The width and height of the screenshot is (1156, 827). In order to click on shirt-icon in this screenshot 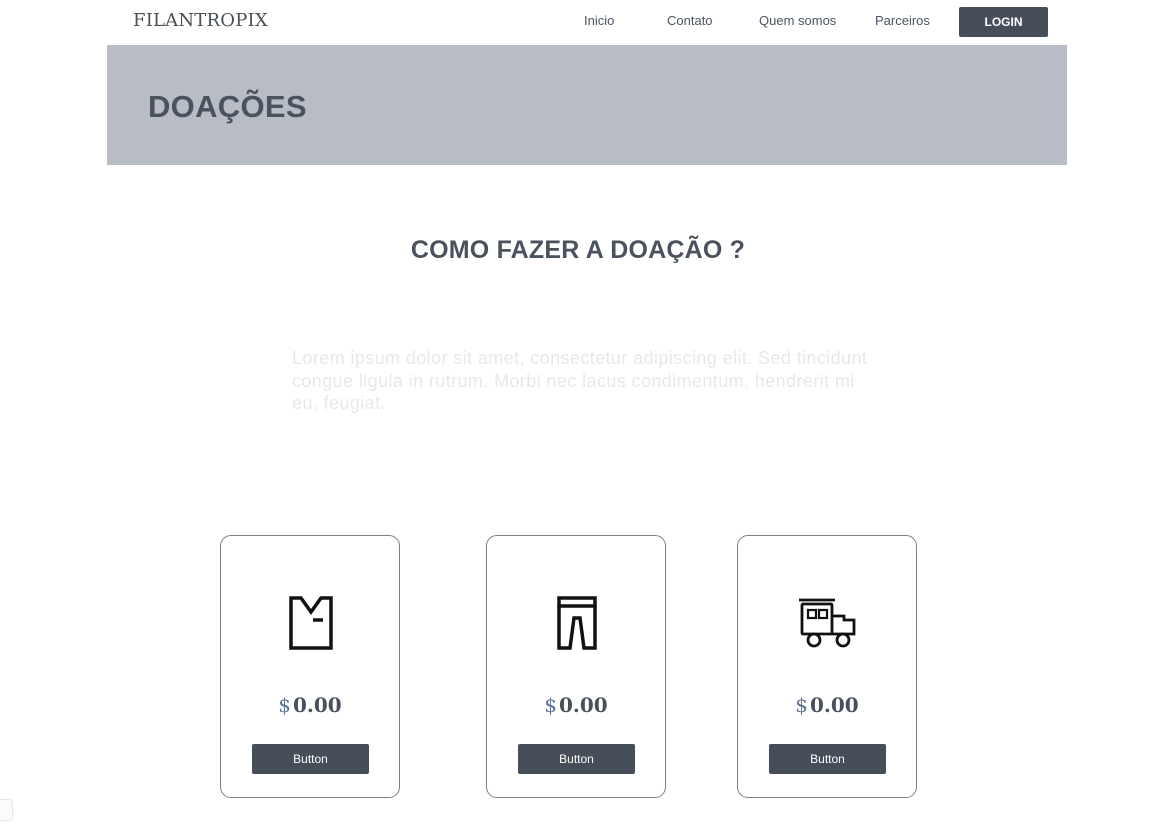, I will do `click(311, 623)`.